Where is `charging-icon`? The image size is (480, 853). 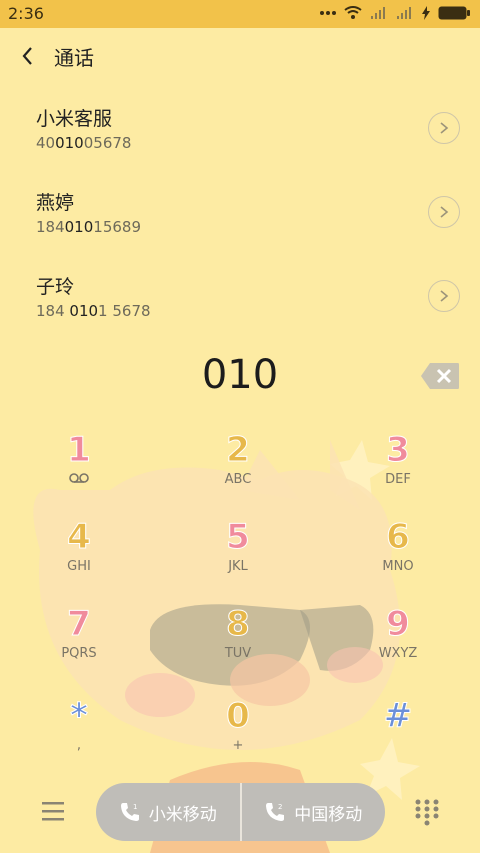
charging-icon is located at coordinates (426, 13).